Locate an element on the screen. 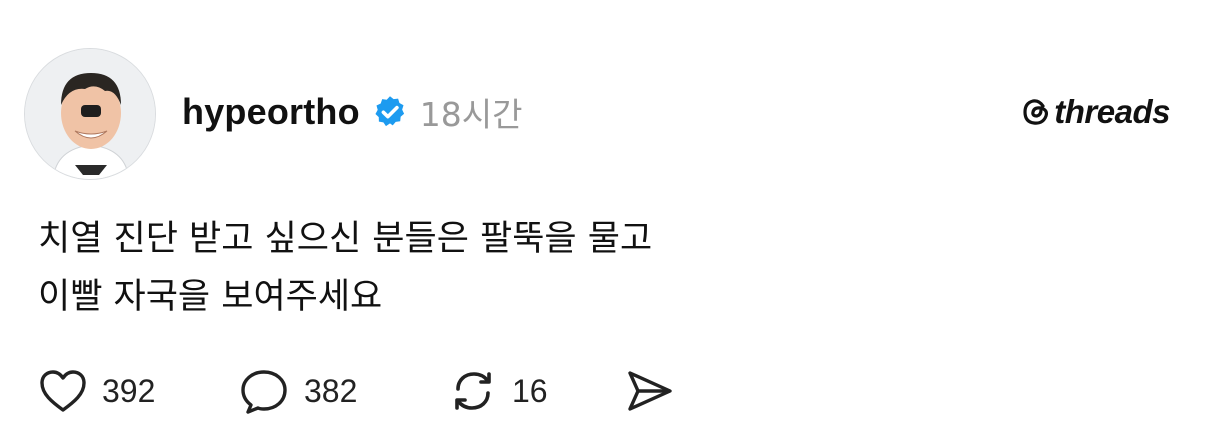  comment-icon is located at coordinates (264, 391).